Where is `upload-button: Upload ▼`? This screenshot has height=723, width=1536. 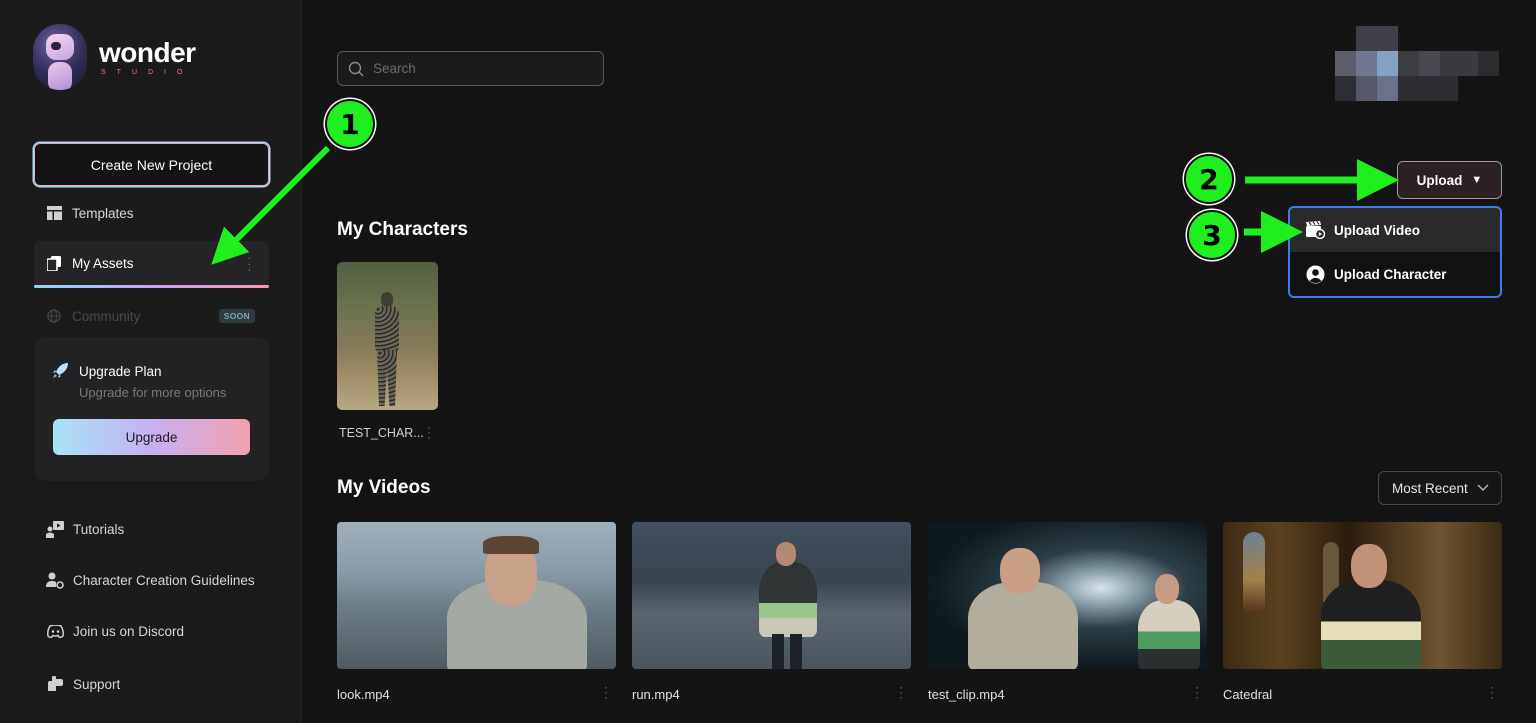
upload-button: Upload ▼ is located at coordinates (1449, 180).